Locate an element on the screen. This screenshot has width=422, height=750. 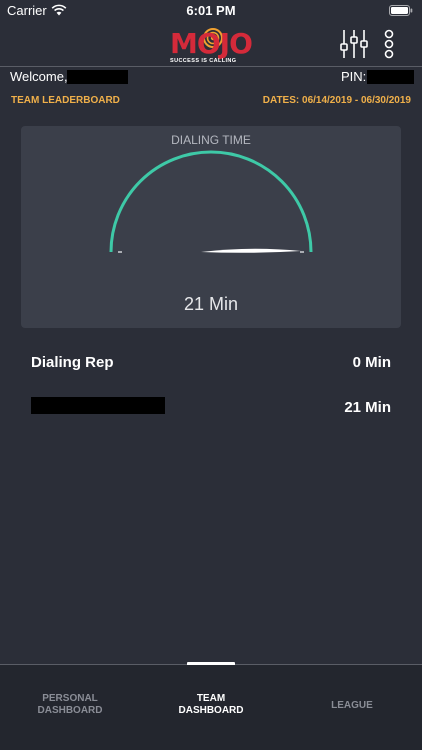
rep-row: 21 Min is located at coordinates (211, 408).